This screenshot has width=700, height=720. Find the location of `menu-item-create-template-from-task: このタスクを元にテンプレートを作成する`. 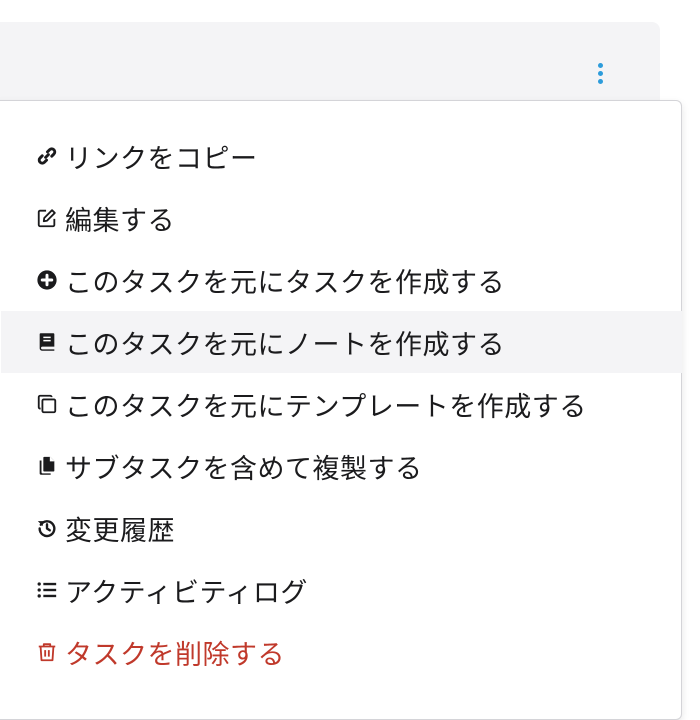

menu-item-create-template-from-task: このタスクを元にテンプレートを作成する is located at coordinates (341, 404).